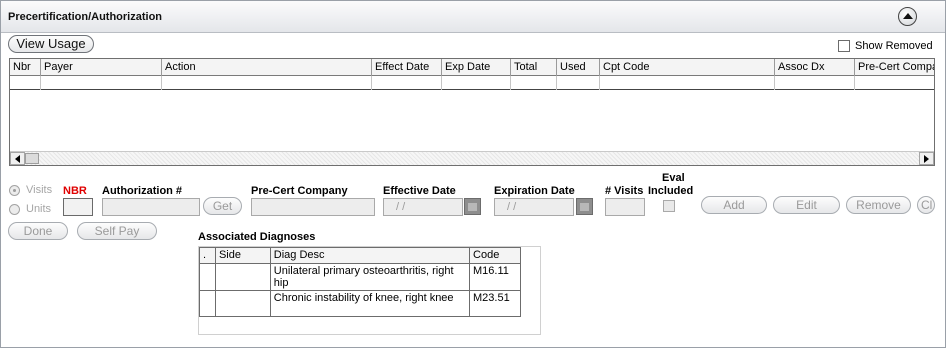 This screenshot has width=946, height=348. What do you see at coordinates (39, 209) in the screenshot?
I see `units-radio-label: Units` at bounding box center [39, 209].